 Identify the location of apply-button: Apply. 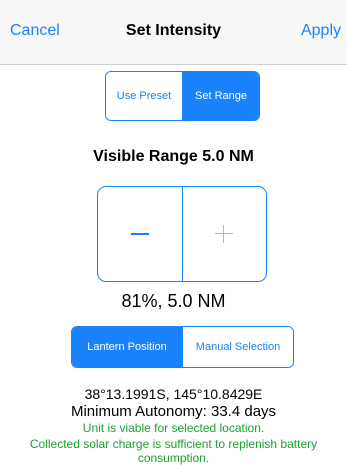
(321, 31).